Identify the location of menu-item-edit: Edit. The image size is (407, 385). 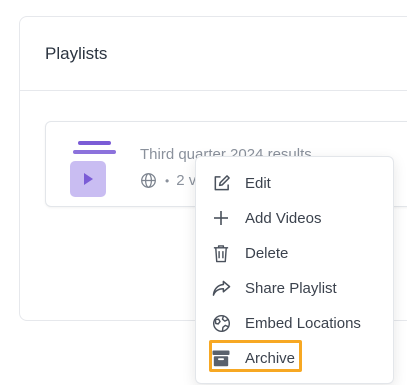
(240, 183).